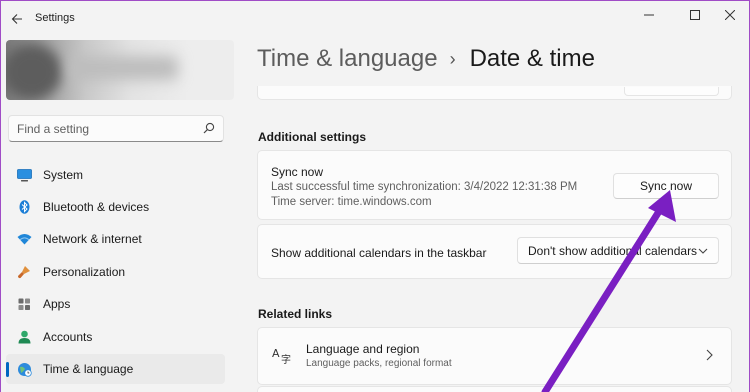 The height and width of the screenshot is (392, 750). I want to click on sidebar-item-label: System, so click(63, 175).